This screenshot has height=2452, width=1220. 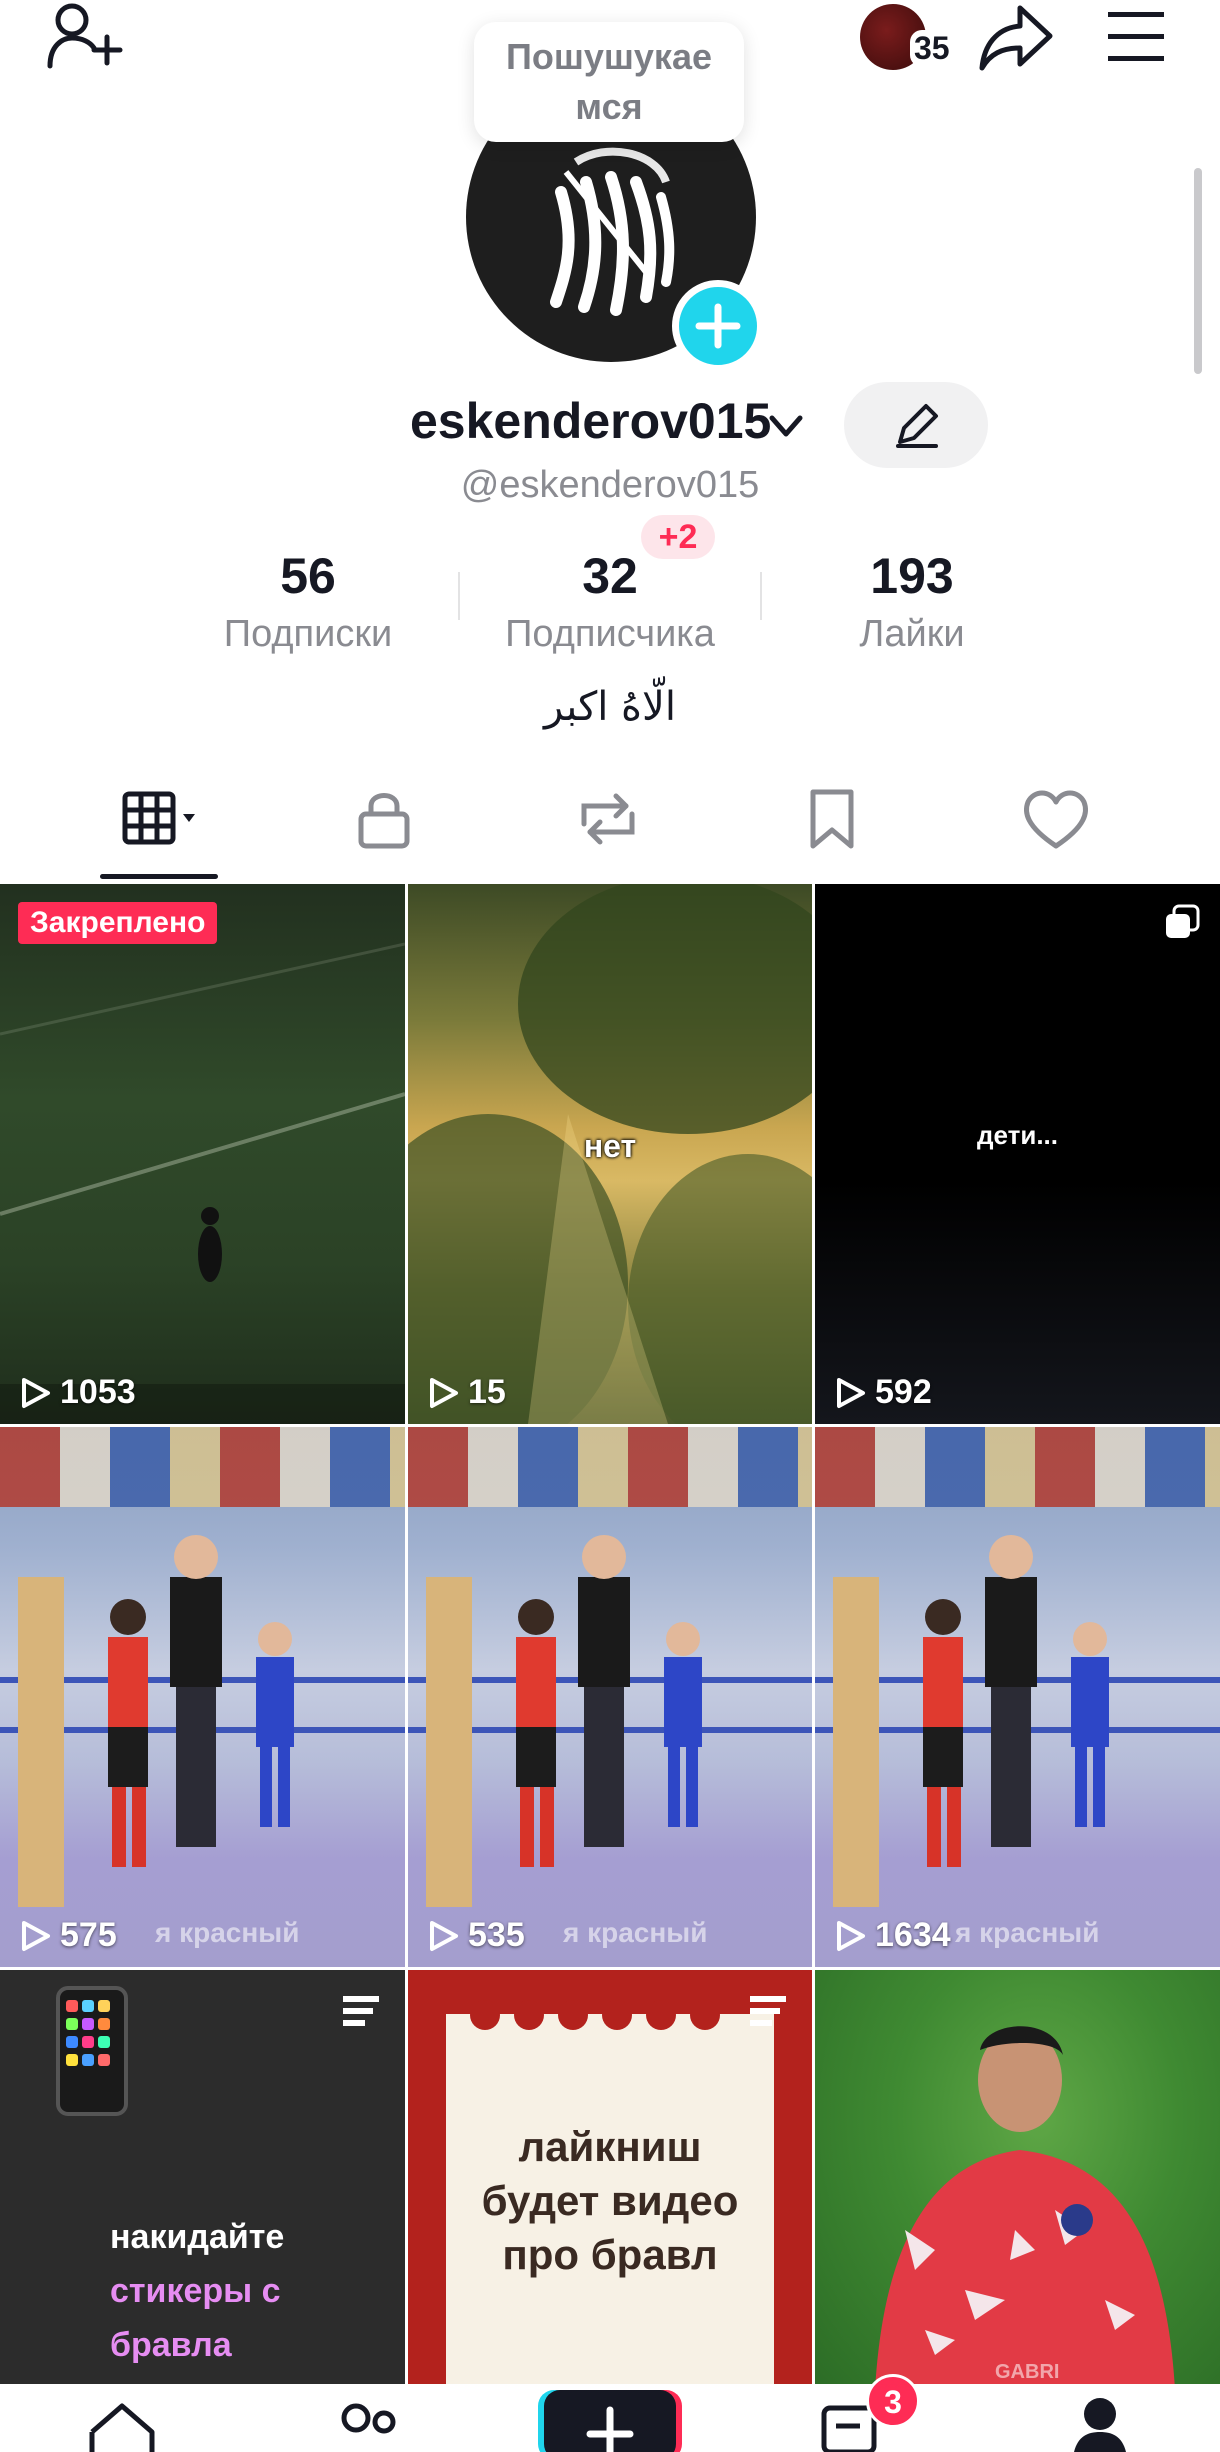 I want to click on phone-icon, so click(x=92, y=2051).